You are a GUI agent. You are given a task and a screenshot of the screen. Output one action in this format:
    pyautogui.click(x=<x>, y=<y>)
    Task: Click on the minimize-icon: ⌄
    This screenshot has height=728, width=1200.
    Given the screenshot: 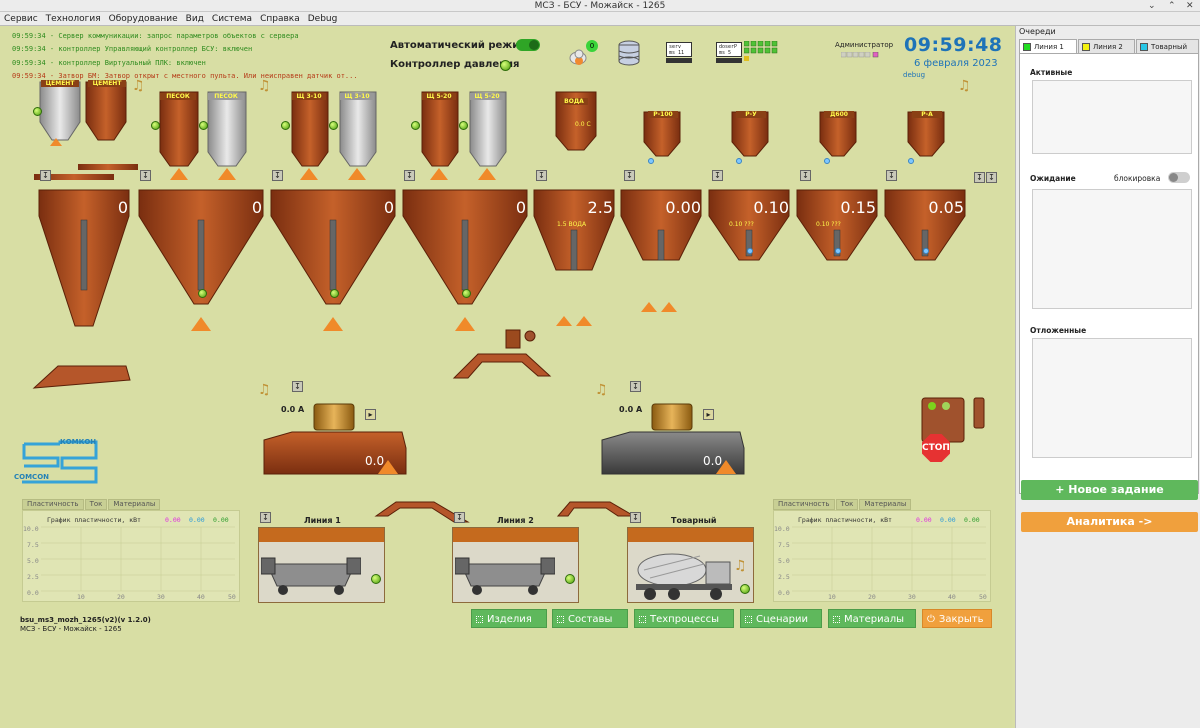 What is the action you would take?
    pyautogui.click(x=1152, y=6)
    